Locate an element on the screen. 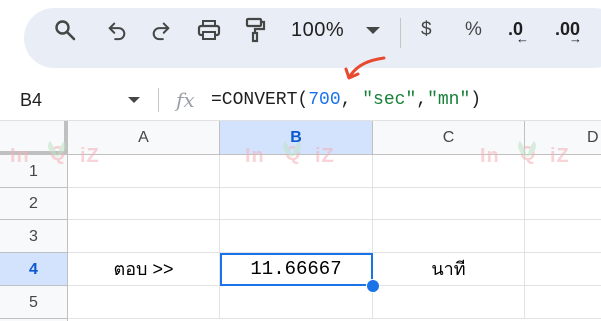 The height and width of the screenshot is (321, 601). cell-c5 is located at coordinates (449, 302).